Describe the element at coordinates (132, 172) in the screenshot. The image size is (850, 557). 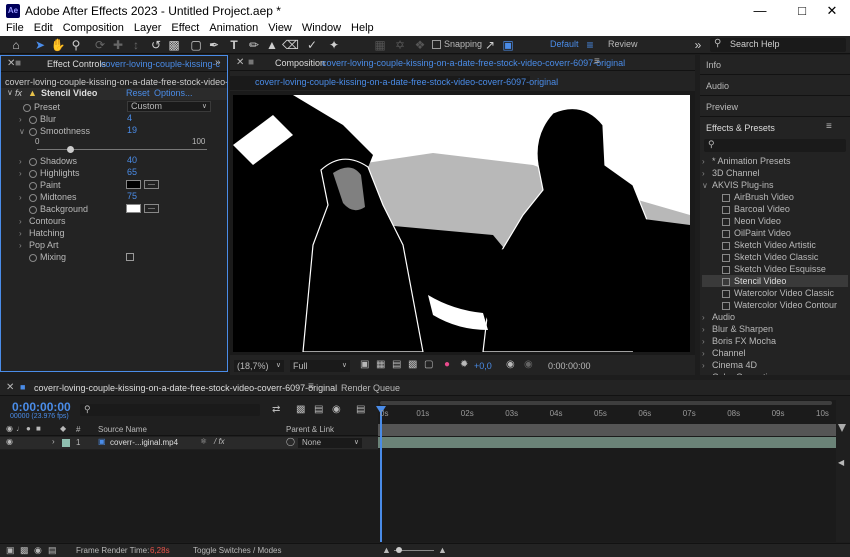
I see `highlights-value: 65` at that location.